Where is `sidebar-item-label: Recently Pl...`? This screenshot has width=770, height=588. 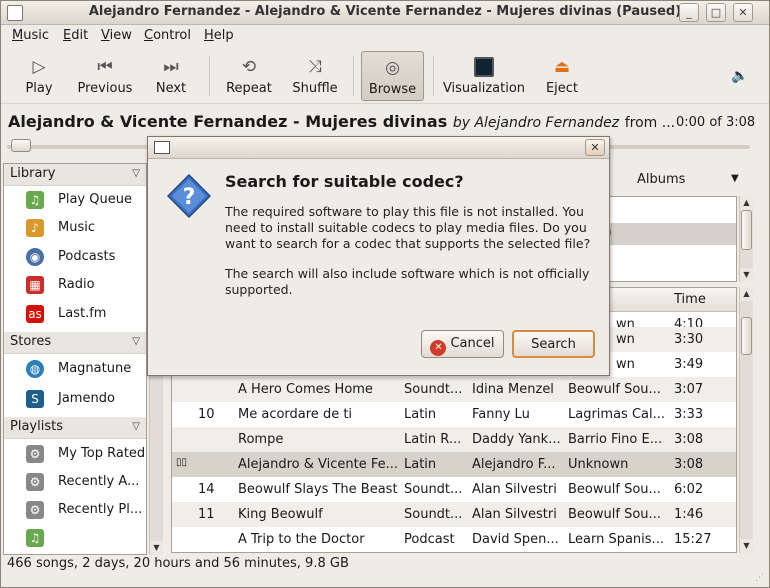
sidebar-item-label: Recently Pl... is located at coordinates (100, 509).